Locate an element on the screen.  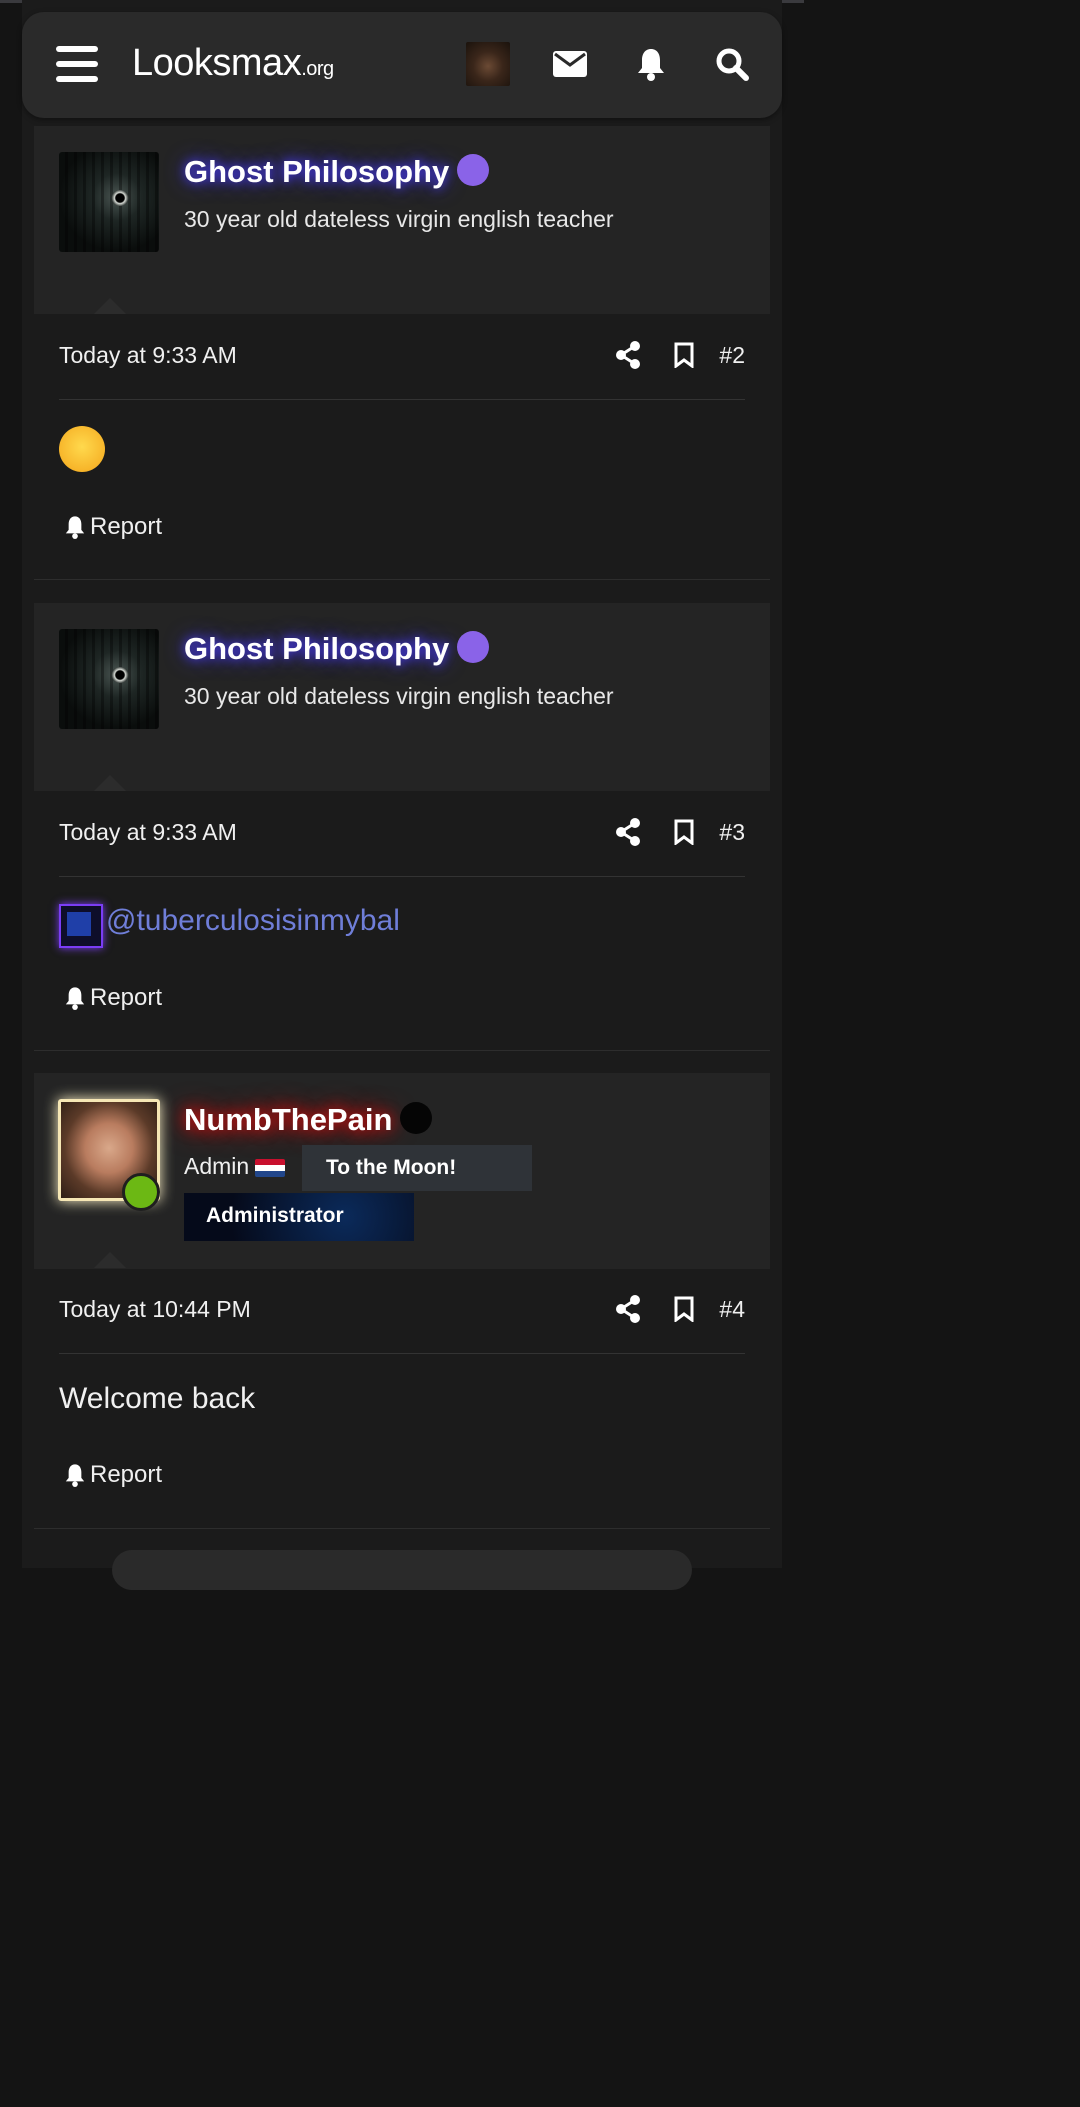
post-content: Welcome back is located at coordinates (157, 1398).